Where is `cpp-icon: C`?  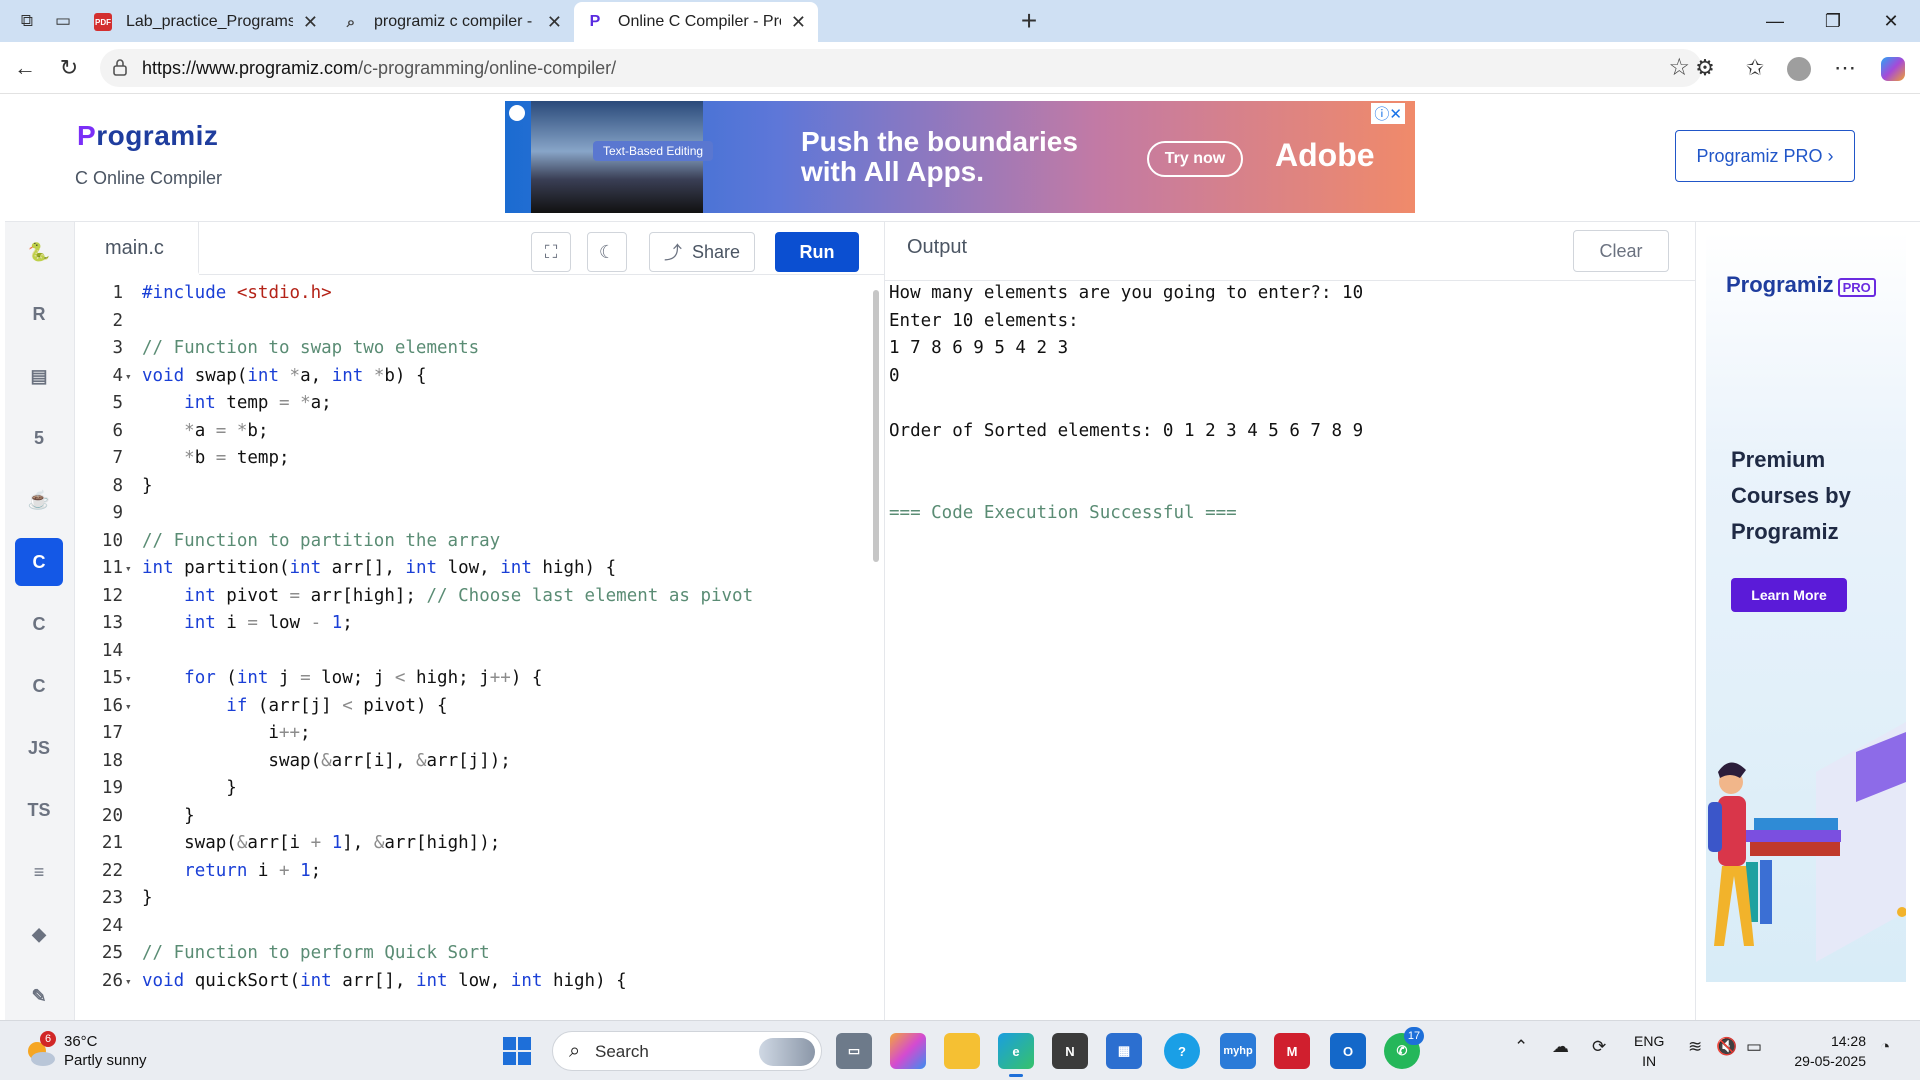 cpp-icon: C is located at coordinates (39, 624).